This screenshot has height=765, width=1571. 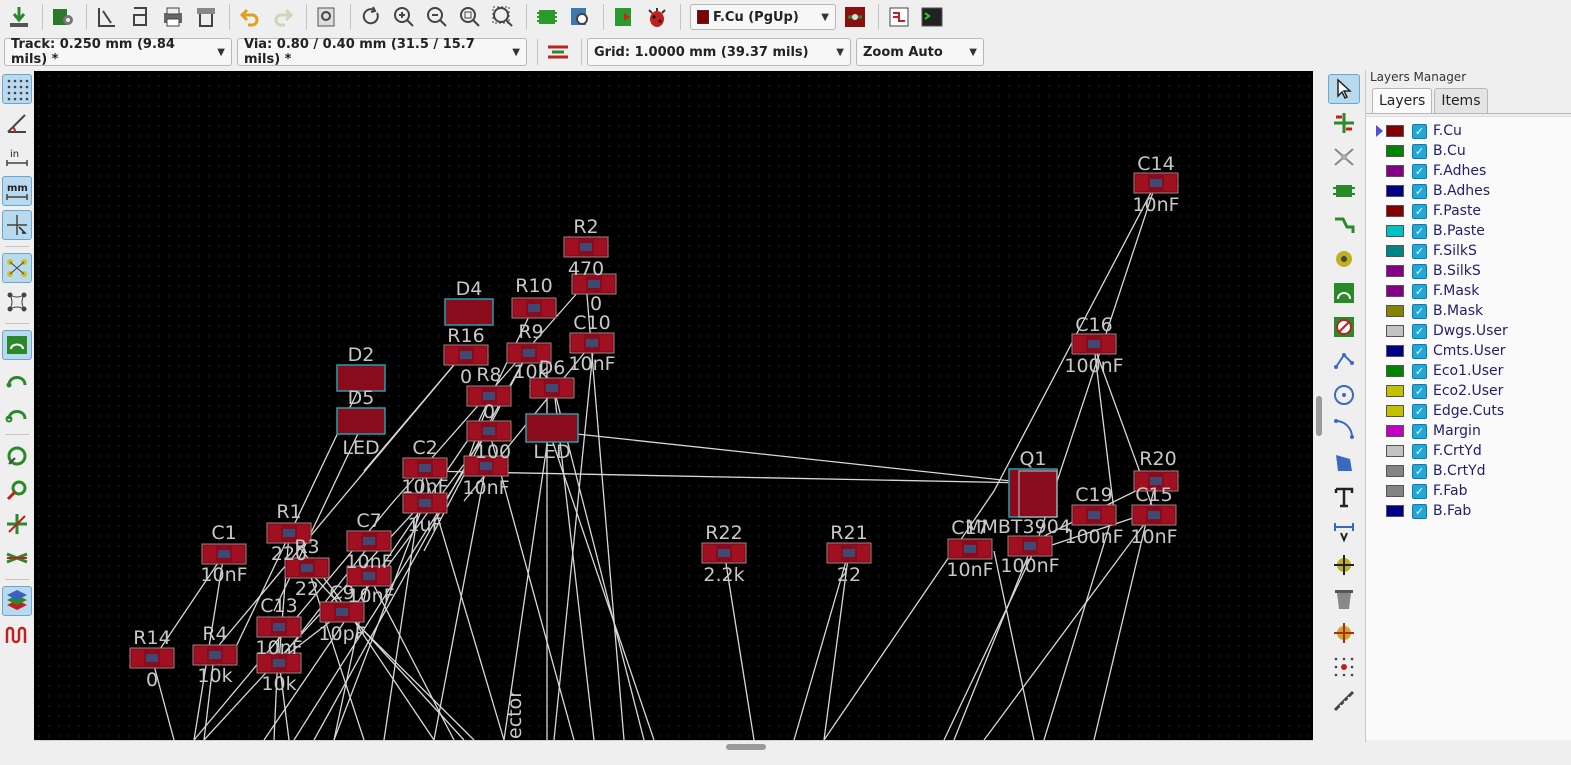 What do you see at coordinates (140, 17) in the screenshot?
I see `plot-icon` at bounding box center [140, 17].